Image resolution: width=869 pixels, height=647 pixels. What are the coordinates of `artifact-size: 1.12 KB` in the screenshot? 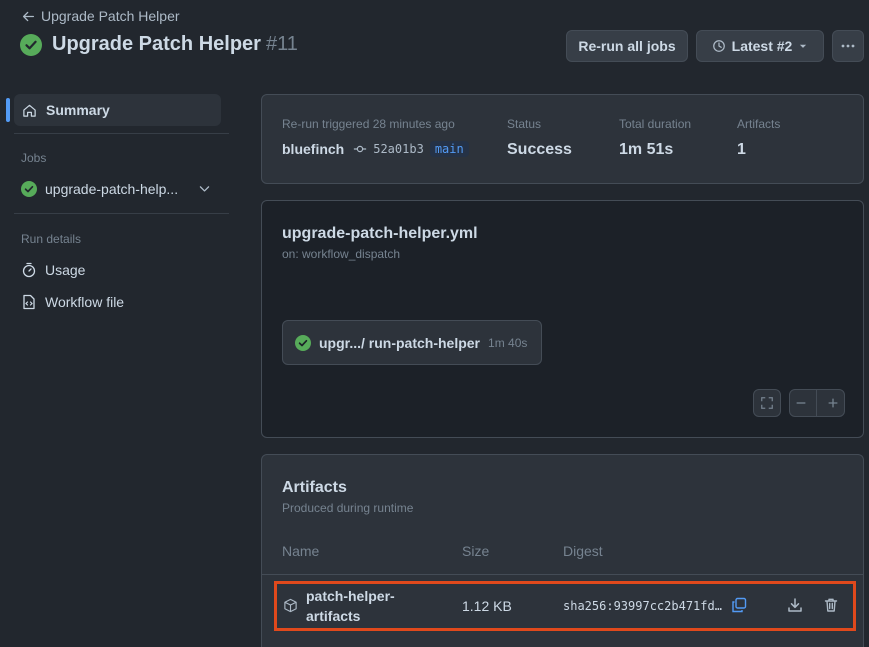 It's located at (487, 606).